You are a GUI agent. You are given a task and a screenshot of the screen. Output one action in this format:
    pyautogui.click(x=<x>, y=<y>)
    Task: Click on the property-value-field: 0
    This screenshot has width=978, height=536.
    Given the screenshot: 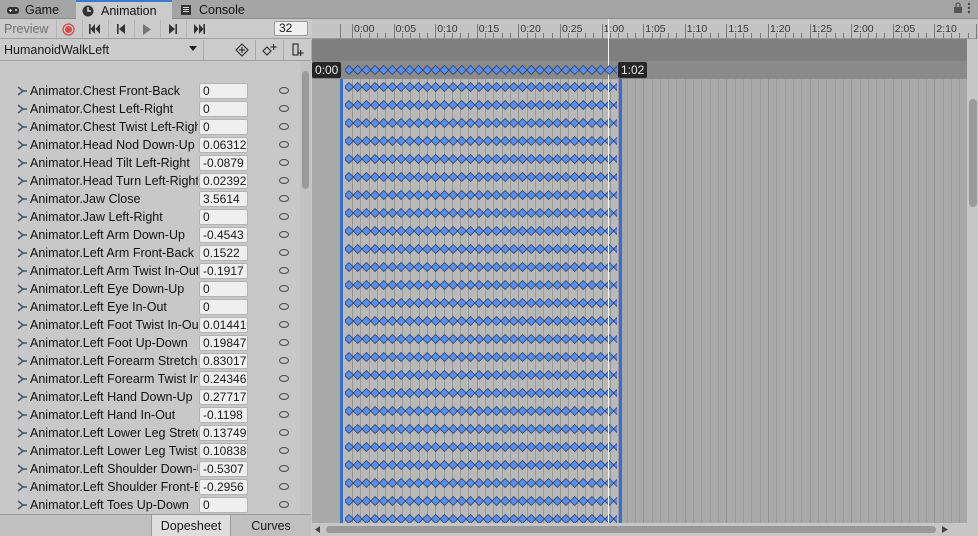 What is the action you would take?
    pyautogui.click(x=223, y=505)
    